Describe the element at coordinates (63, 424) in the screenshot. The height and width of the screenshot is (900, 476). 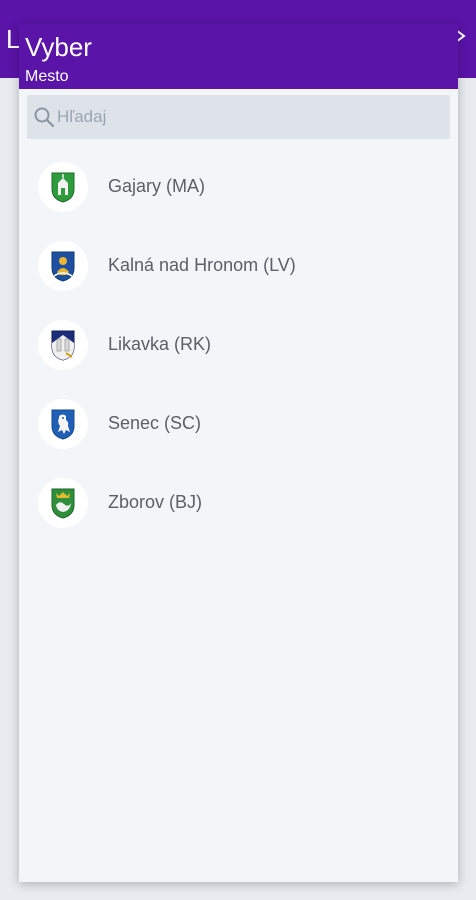
I see `senec-crest-icon` at that location.